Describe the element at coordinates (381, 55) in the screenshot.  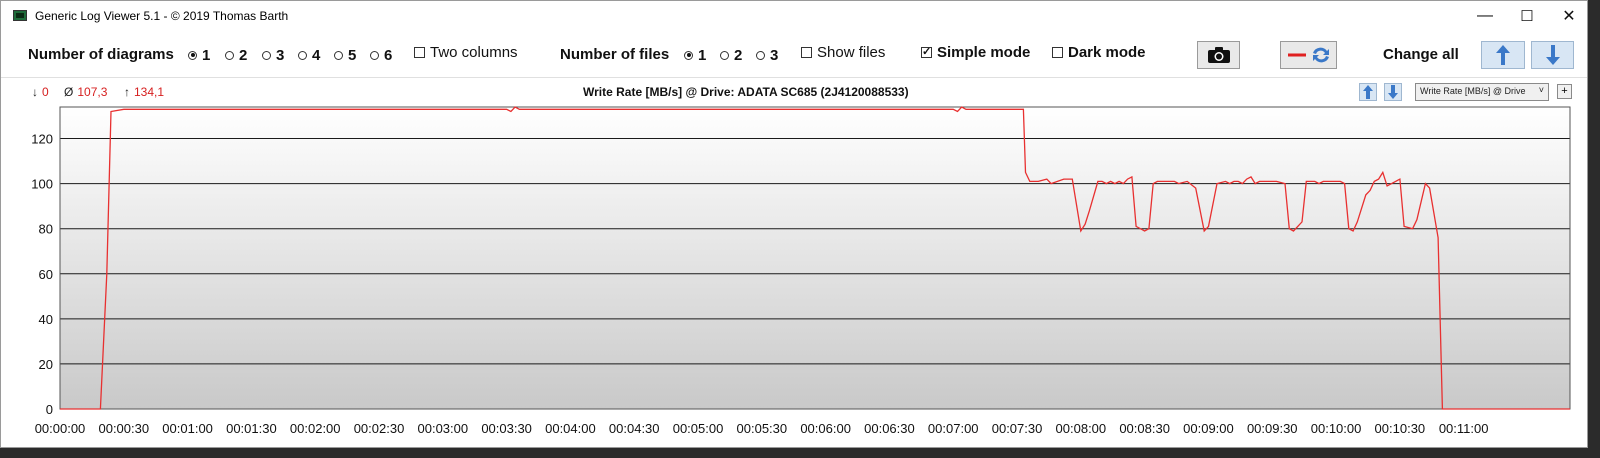
I see `diagrams-radio-6: 6` at that location.